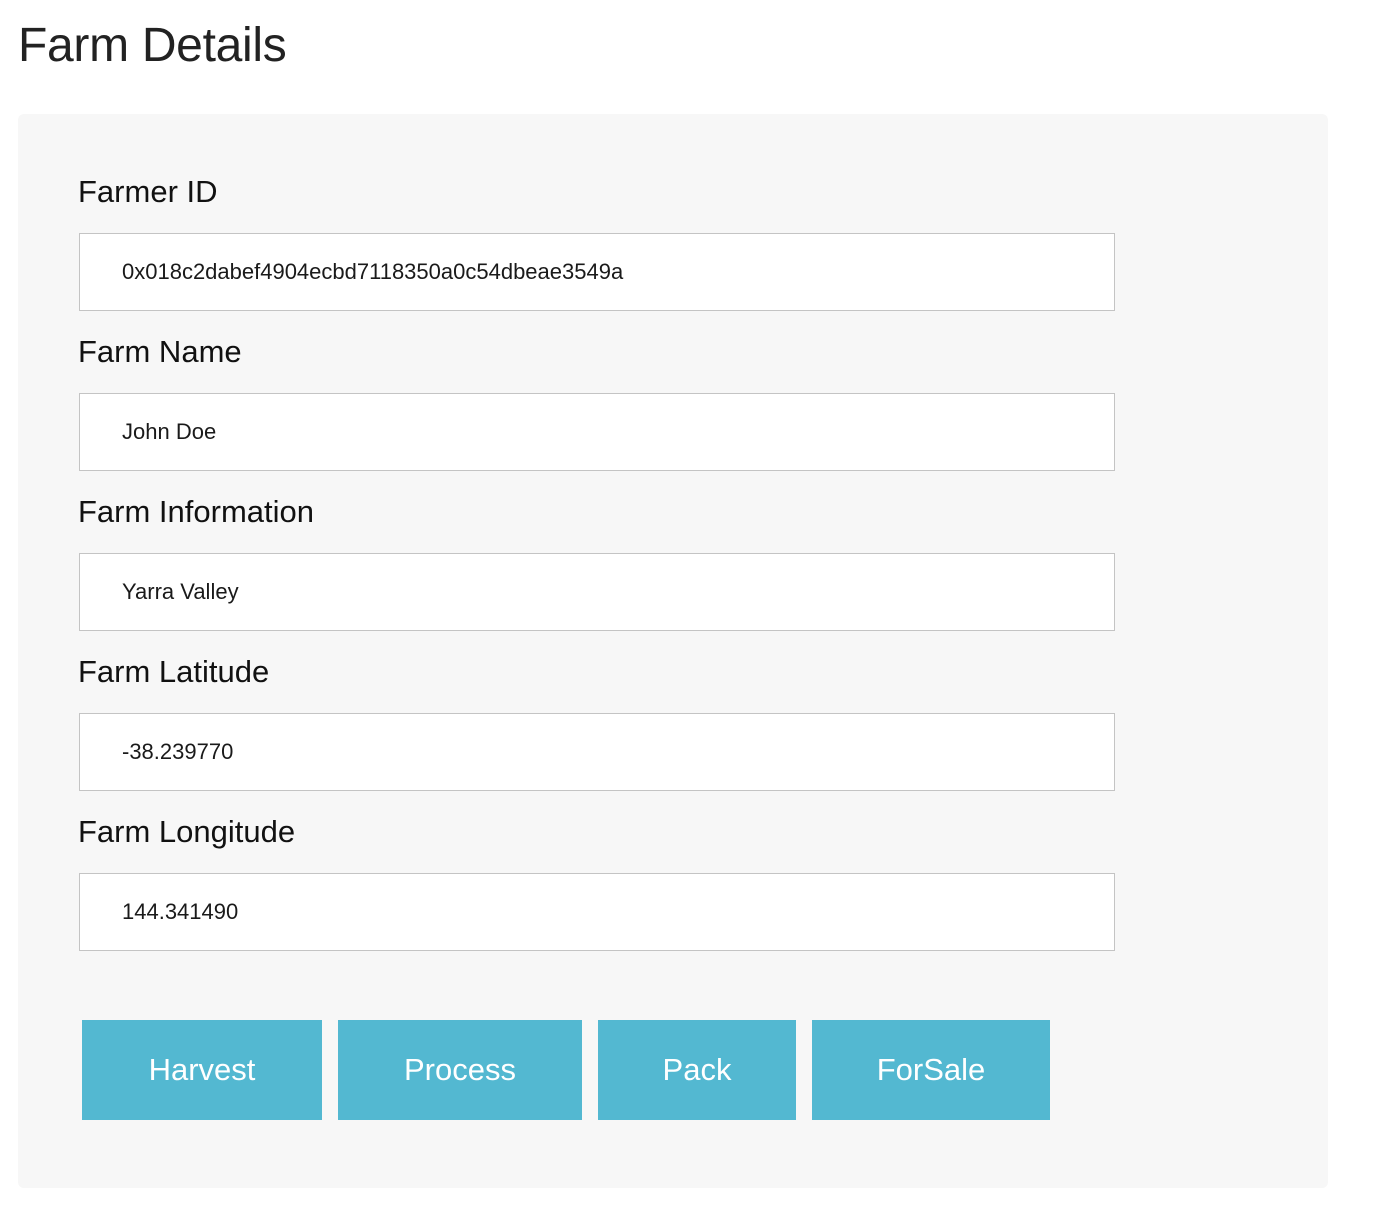 The image size is (1376, 1224). I want to click on farm-longitude-label: Farm Longitude, so click(187, 831).